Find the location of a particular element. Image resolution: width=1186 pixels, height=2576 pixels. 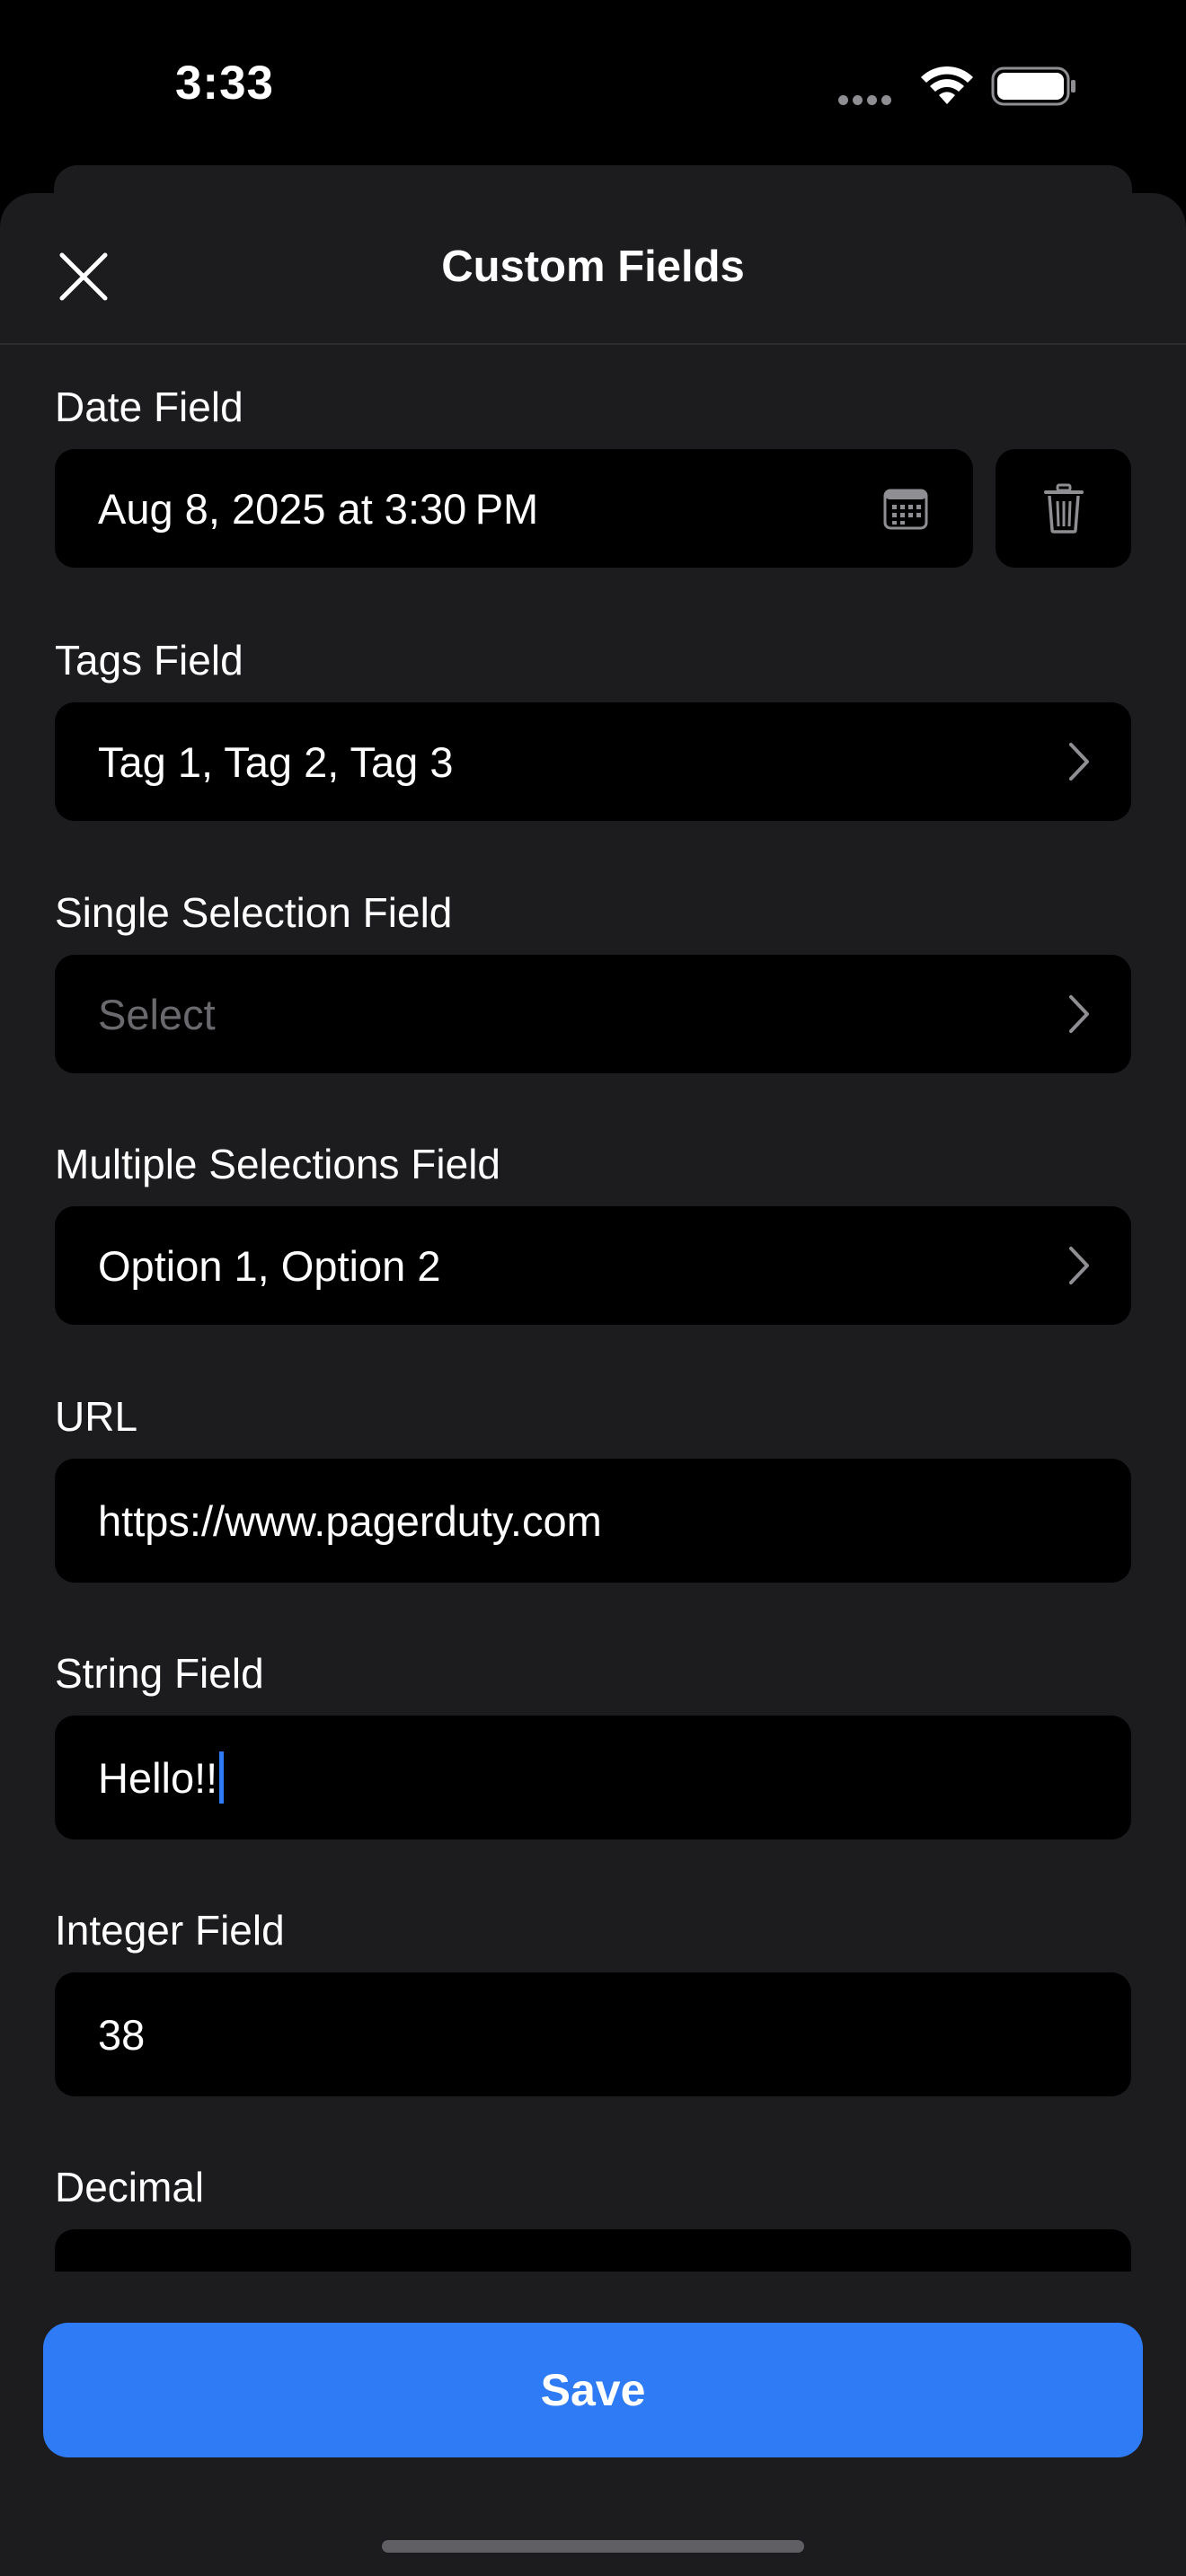

single-selection-placeholder: Select is located at coordinates (157, 1014).